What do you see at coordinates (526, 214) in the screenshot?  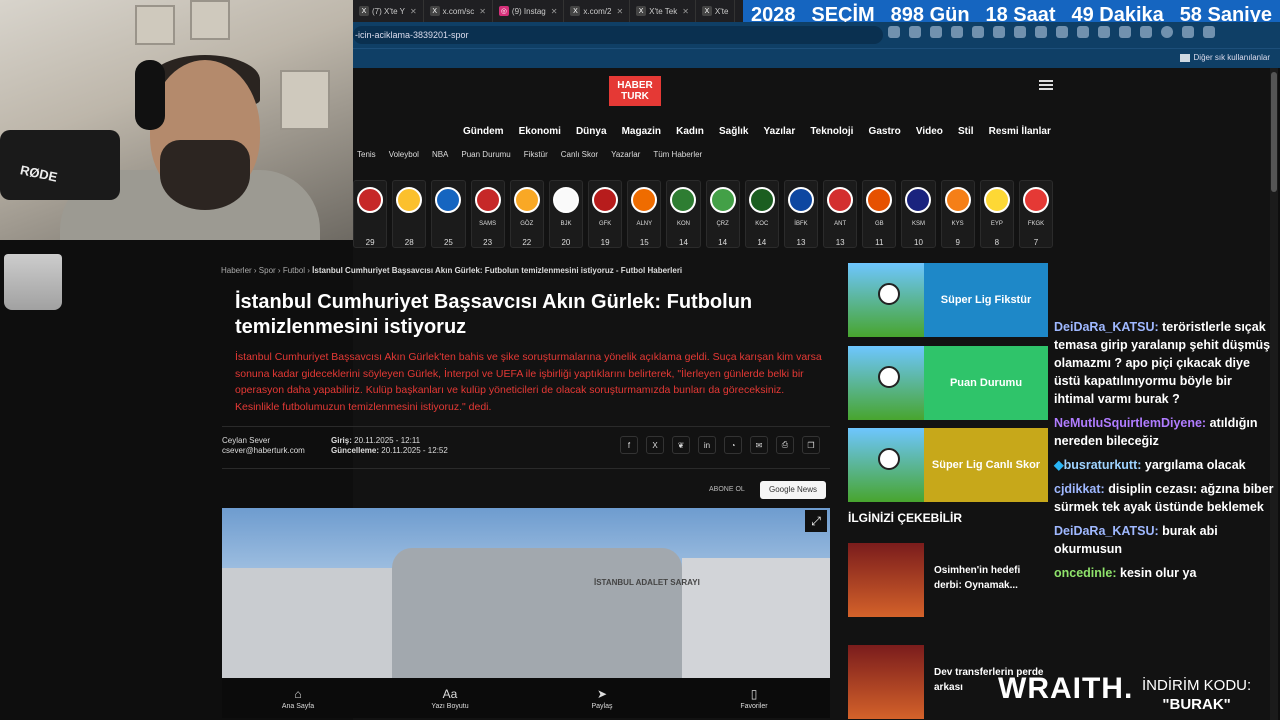 I see `team-badge: GÖZ 22` at bounding box center [526, 214].